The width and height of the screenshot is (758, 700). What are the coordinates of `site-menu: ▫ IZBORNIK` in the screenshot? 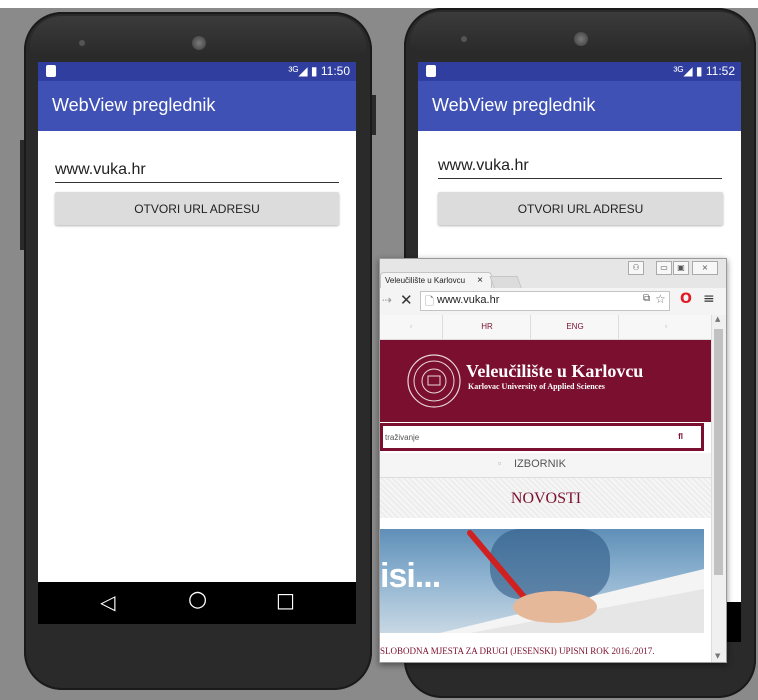 It's located at (546, 465).